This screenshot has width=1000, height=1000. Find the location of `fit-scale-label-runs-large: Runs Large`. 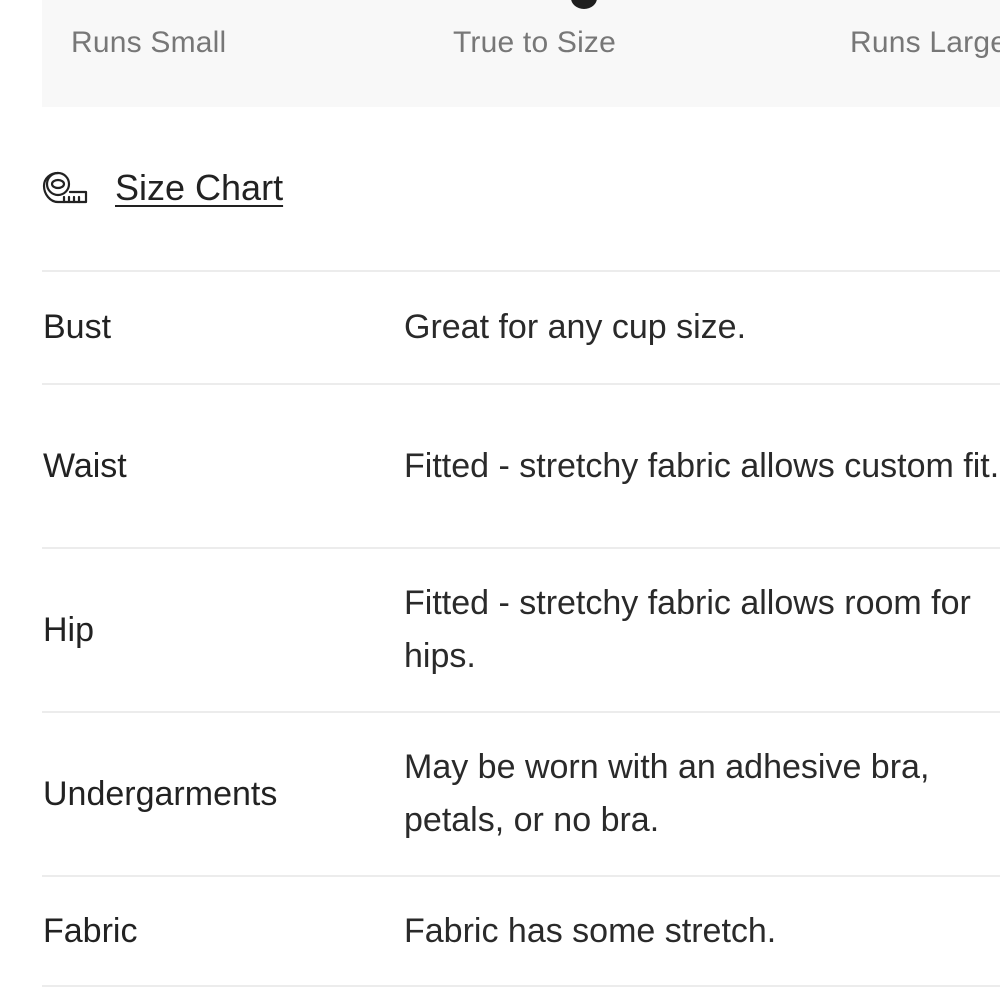

fit-scale-label-runs-large: Runs Large is located at coordinates (925, 42).